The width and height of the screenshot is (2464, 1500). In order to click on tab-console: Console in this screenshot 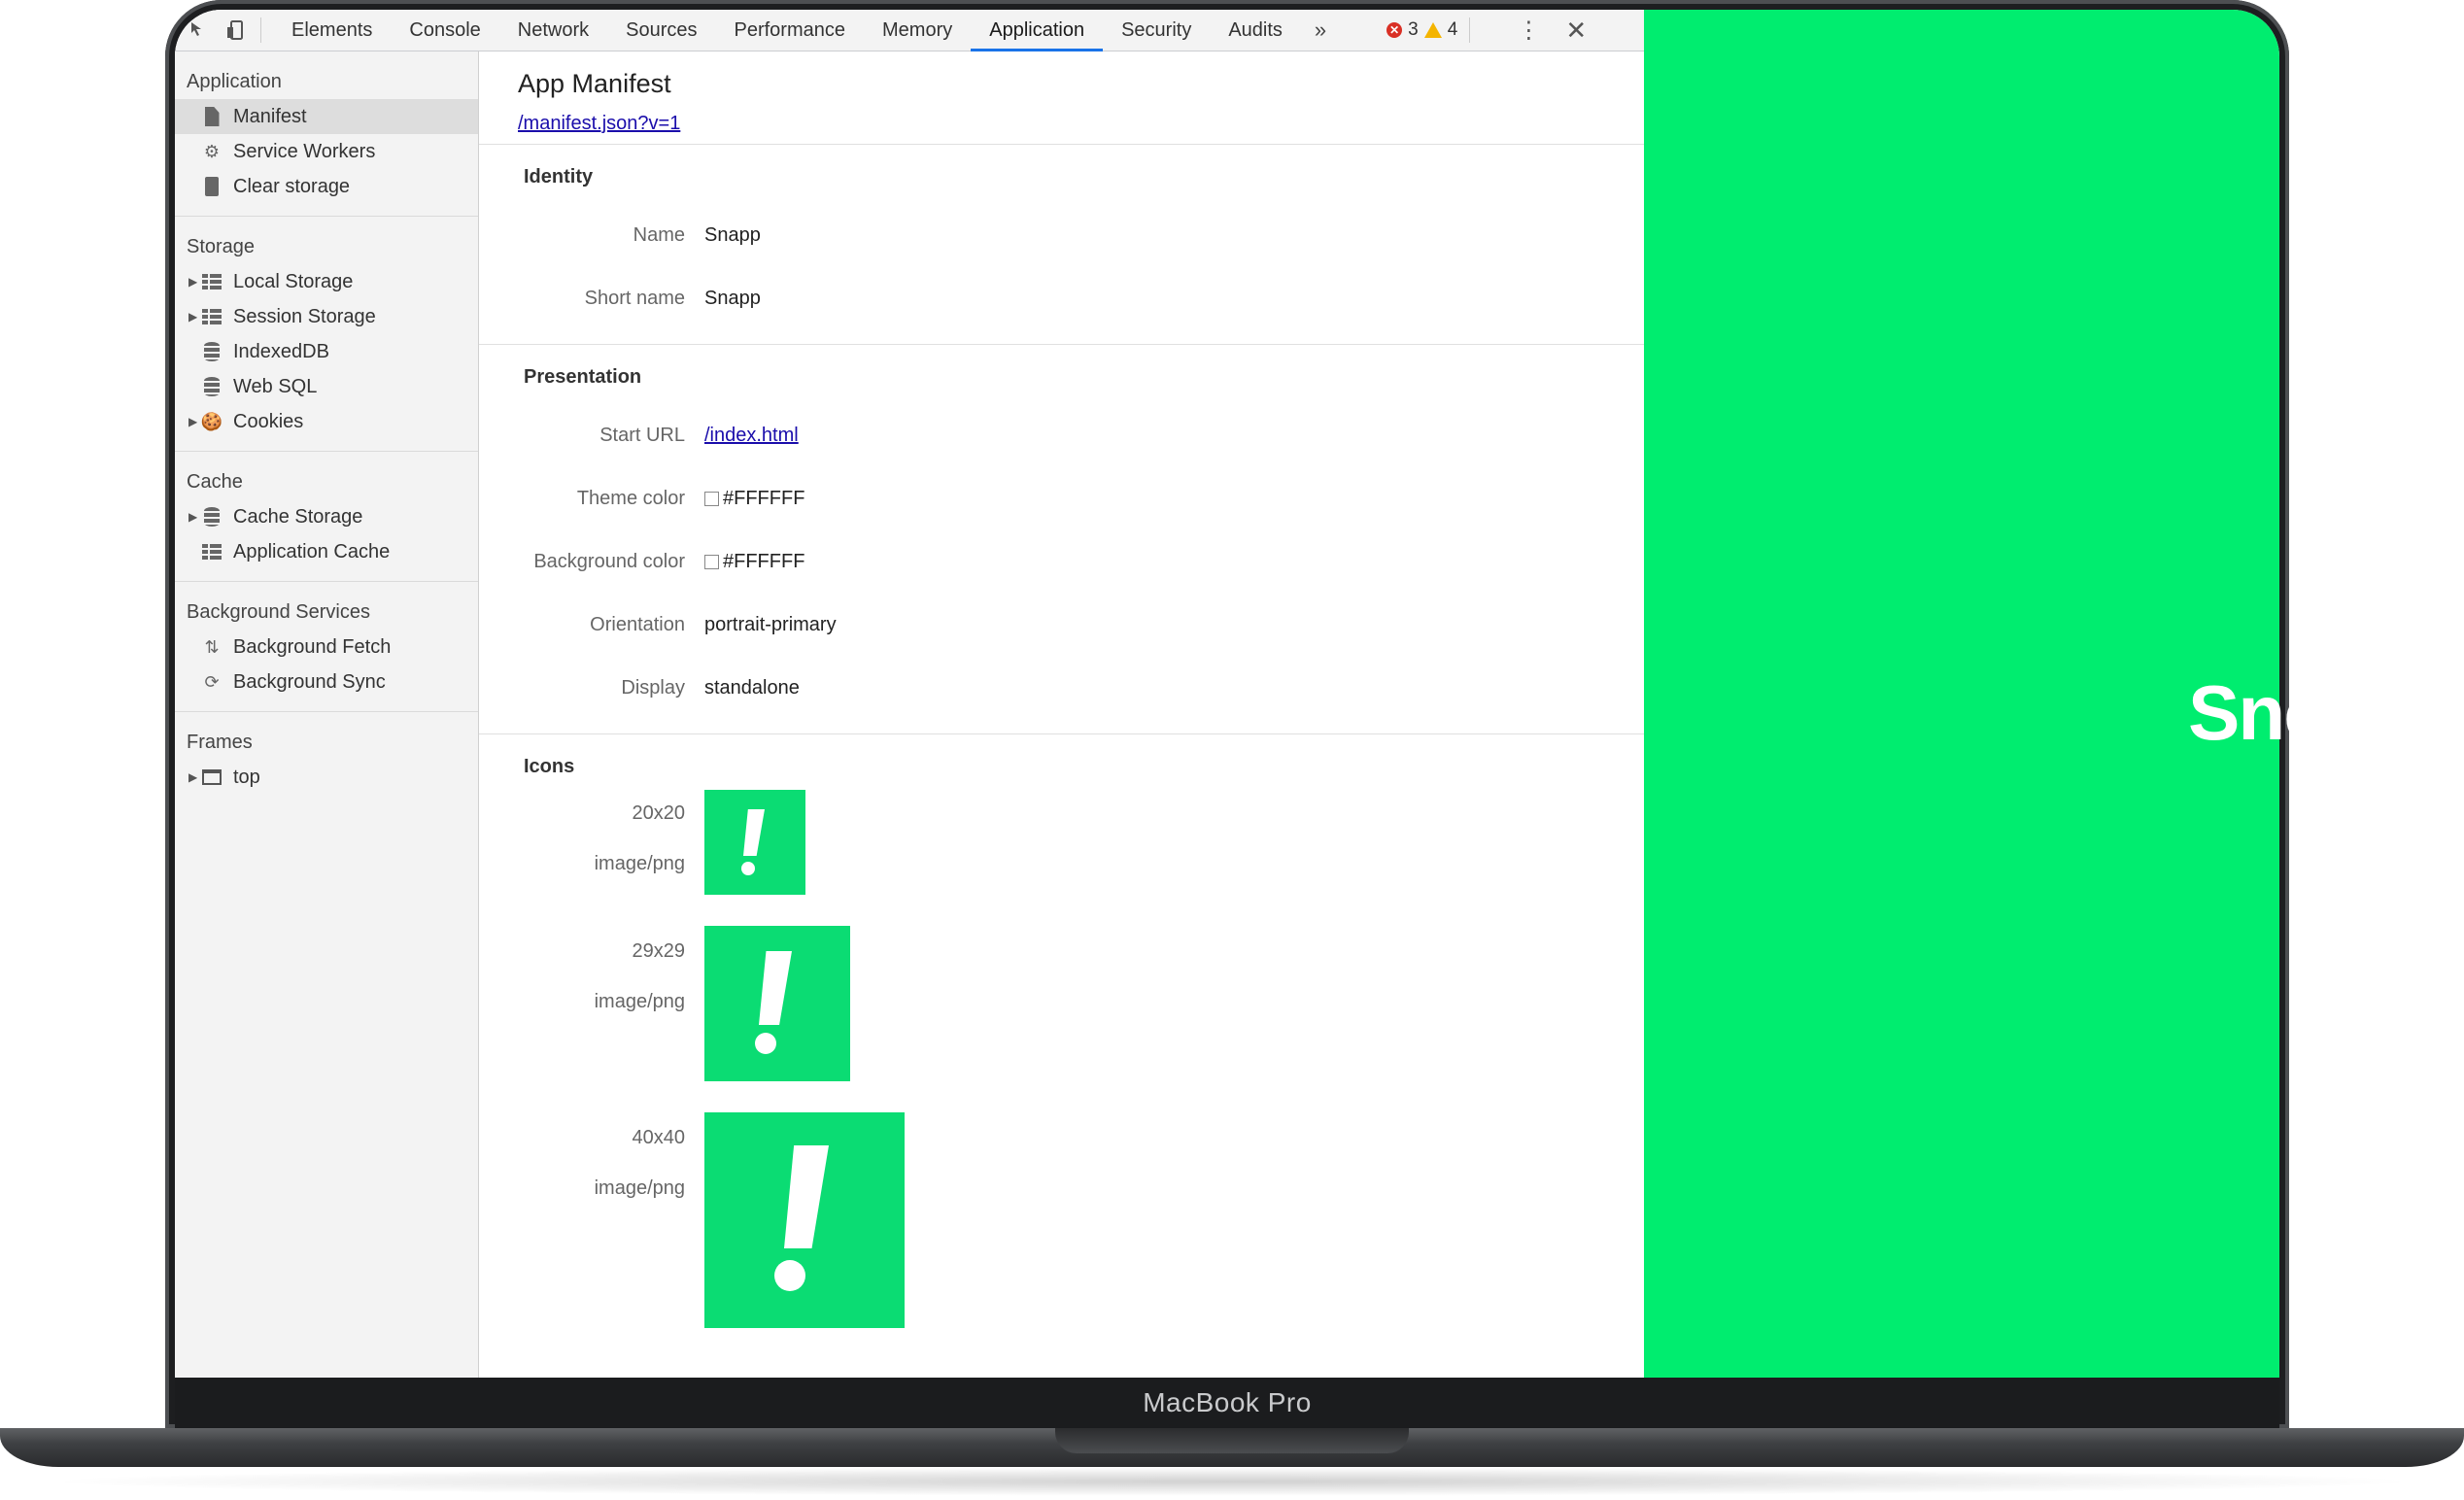, I will do `click(444, 31)`.